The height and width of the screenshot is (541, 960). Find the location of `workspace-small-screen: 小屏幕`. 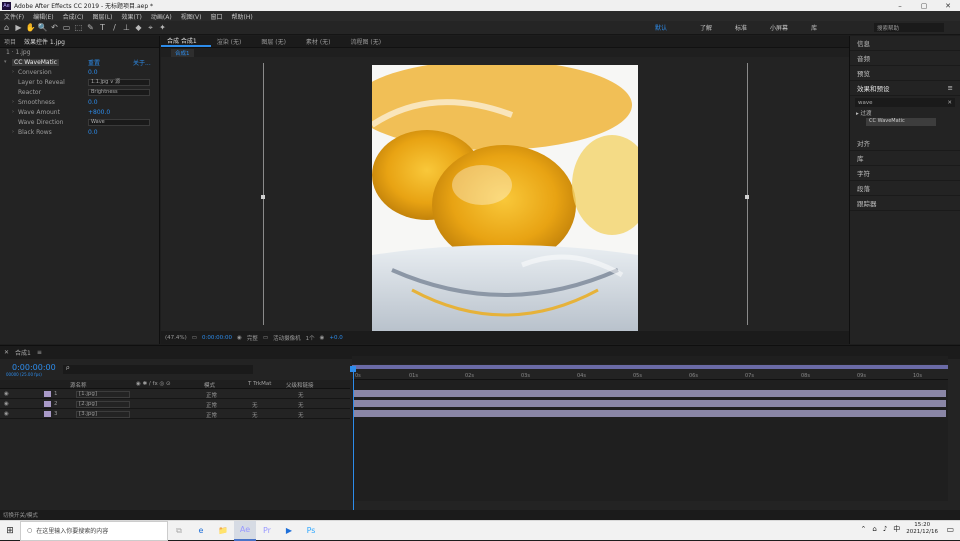

workspace-small-screen: 小屏幕 is located at coordinates (779, 27).